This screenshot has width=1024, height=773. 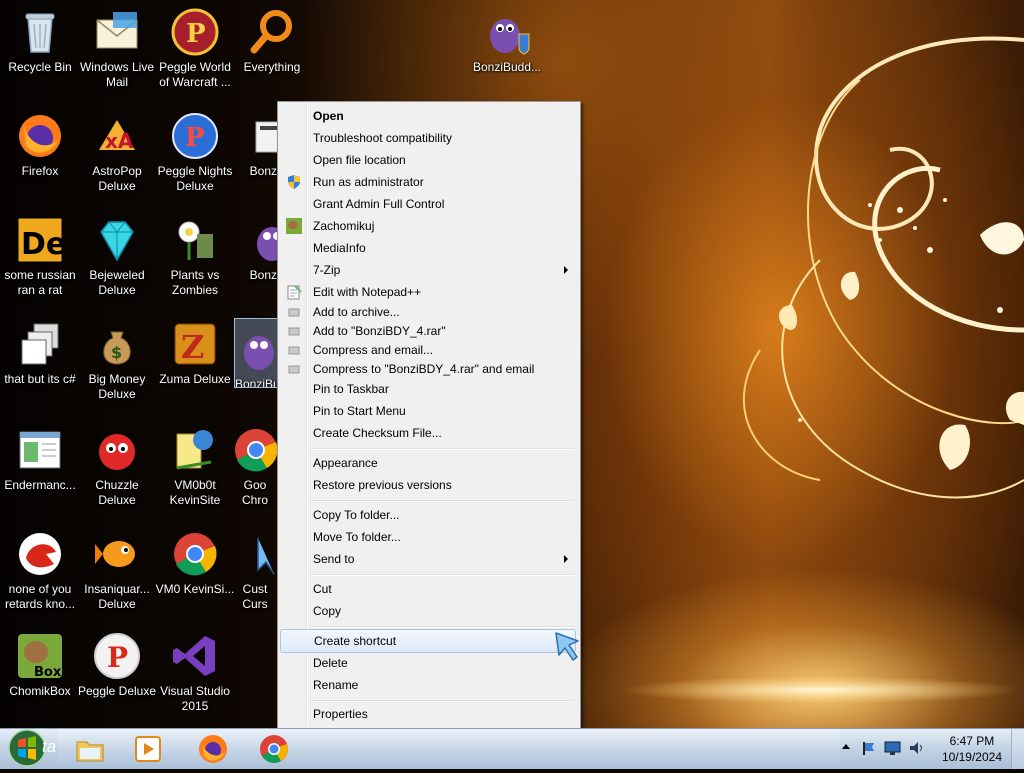 What do you see at coordinates (428, 589) in the screenshot?
I see `menu-item-cut: Cut` at bounding box center [428, 589].